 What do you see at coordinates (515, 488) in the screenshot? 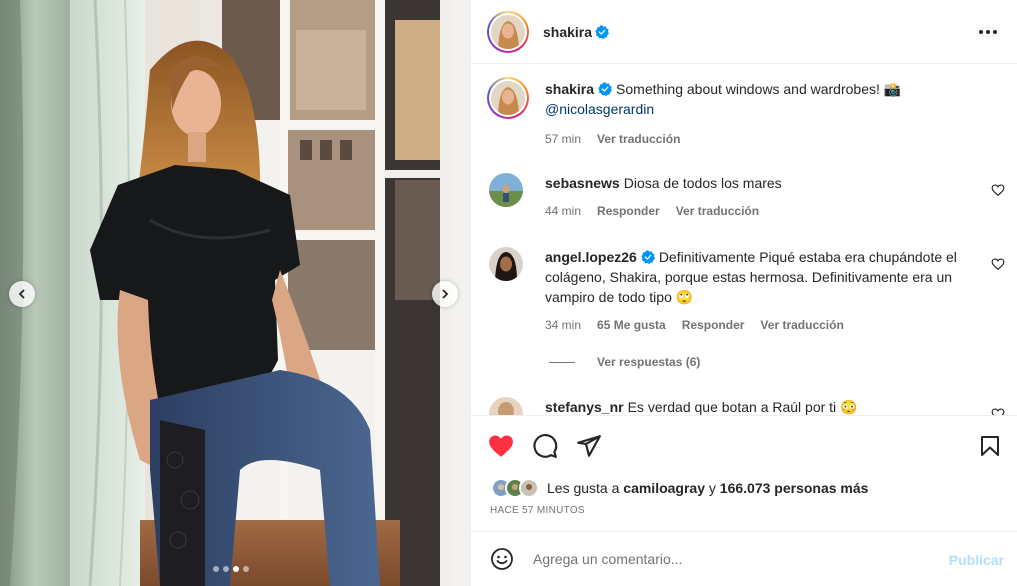
I see `liker-avatars` at bounding box center [515, 488].